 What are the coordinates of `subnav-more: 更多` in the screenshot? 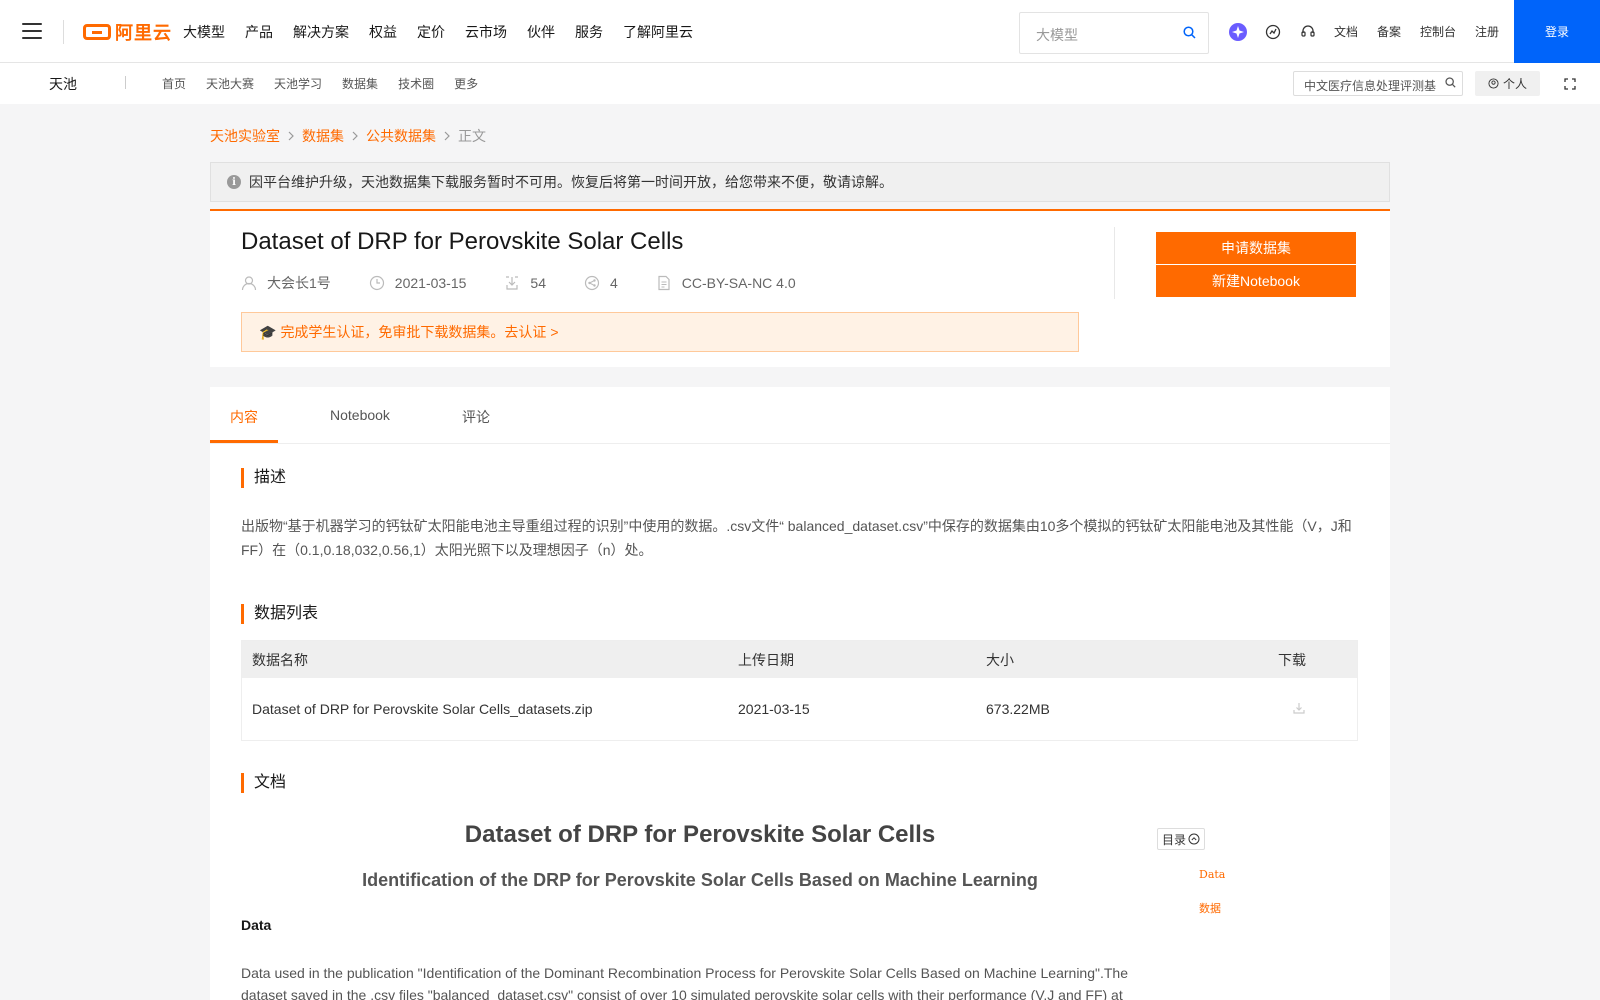 It's located at (466, 83).